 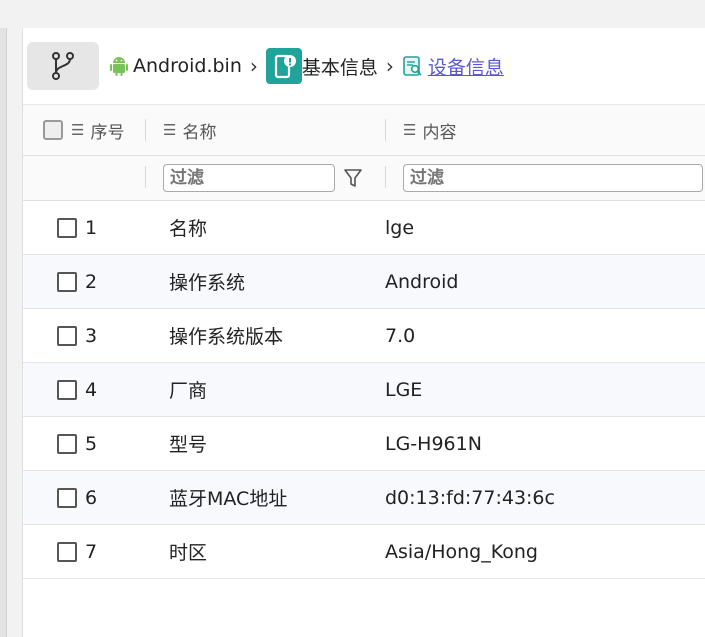 I want to click on filter-row, so click(x=364, y=178).